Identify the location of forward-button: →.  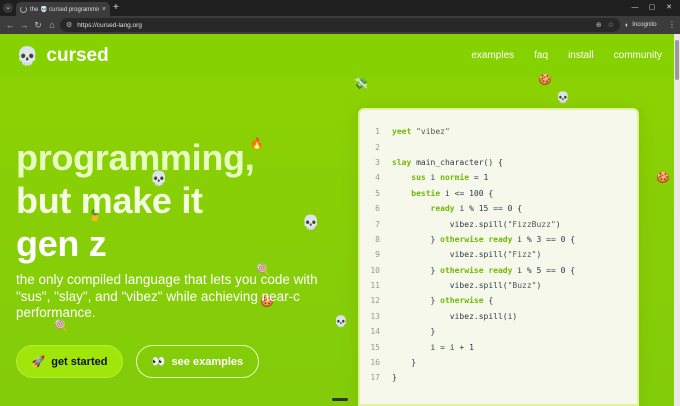
(24, 25).